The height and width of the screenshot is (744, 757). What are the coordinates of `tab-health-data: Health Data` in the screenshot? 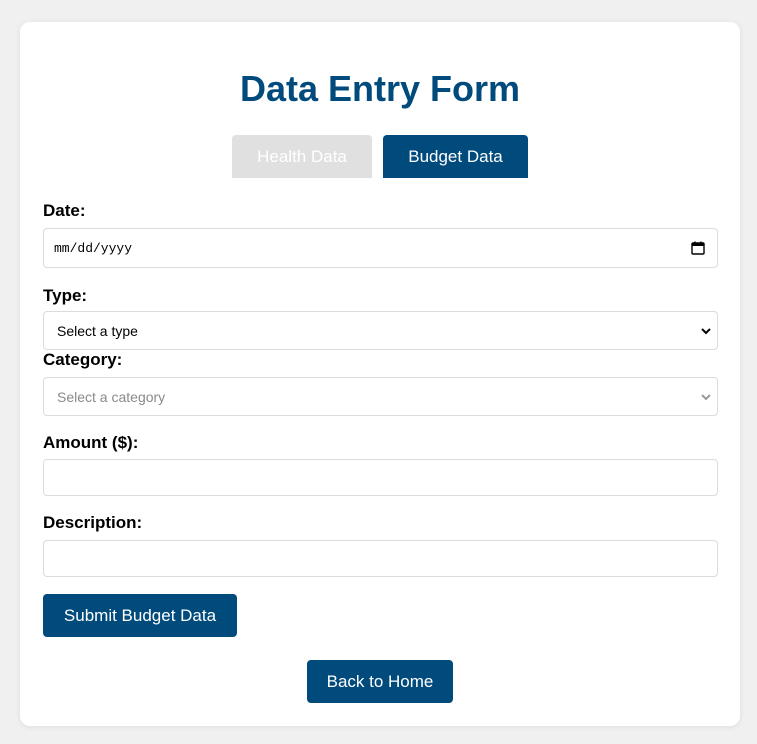 It's located at (302, 156).